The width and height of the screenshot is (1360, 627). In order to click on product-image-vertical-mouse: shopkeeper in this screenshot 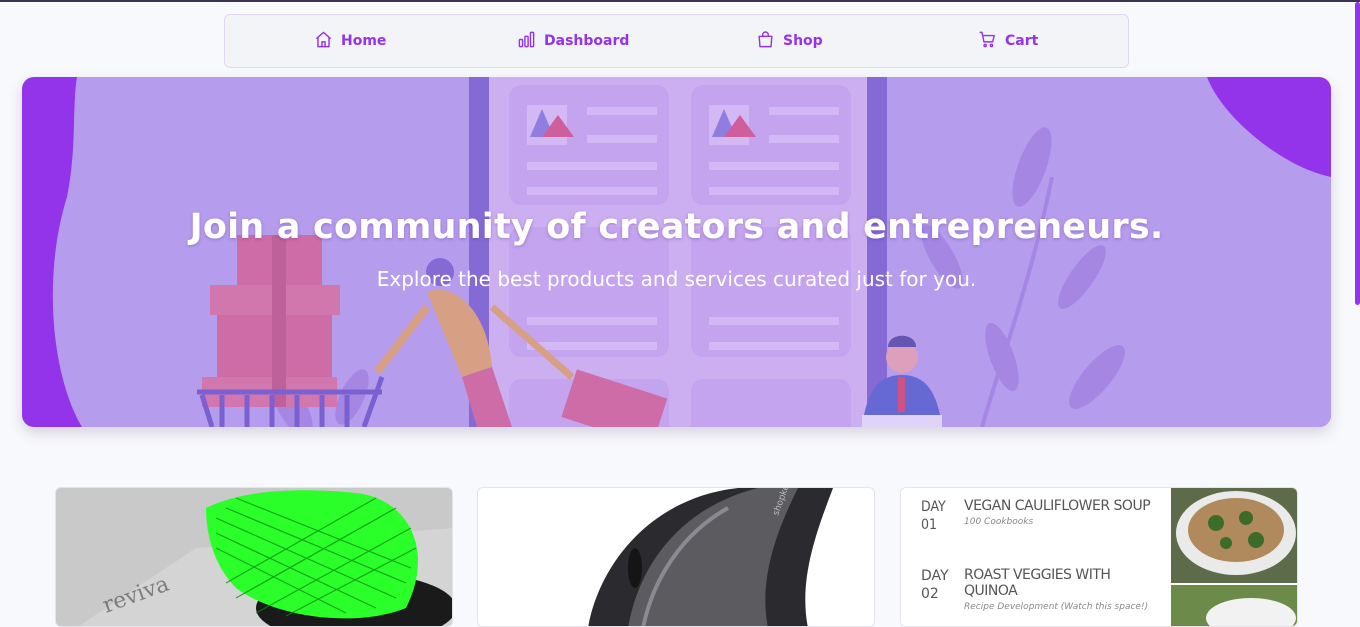, I will do `click(676, 557)`.